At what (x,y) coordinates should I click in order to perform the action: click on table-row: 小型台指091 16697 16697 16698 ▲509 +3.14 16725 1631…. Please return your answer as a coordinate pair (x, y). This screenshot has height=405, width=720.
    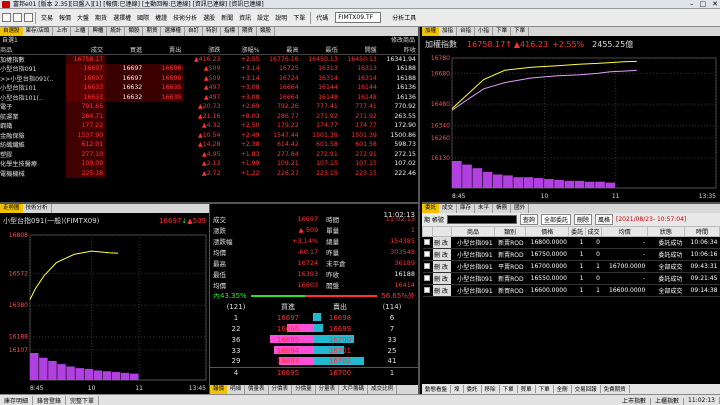
    Looking at the image, I should click on (209, 69).